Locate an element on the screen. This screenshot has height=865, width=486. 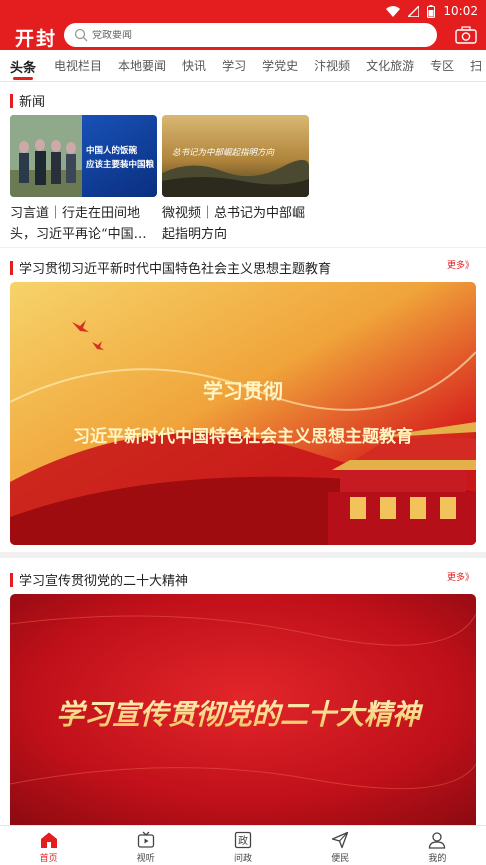
status-time: 10:02 is located at coordinates (460, 11).